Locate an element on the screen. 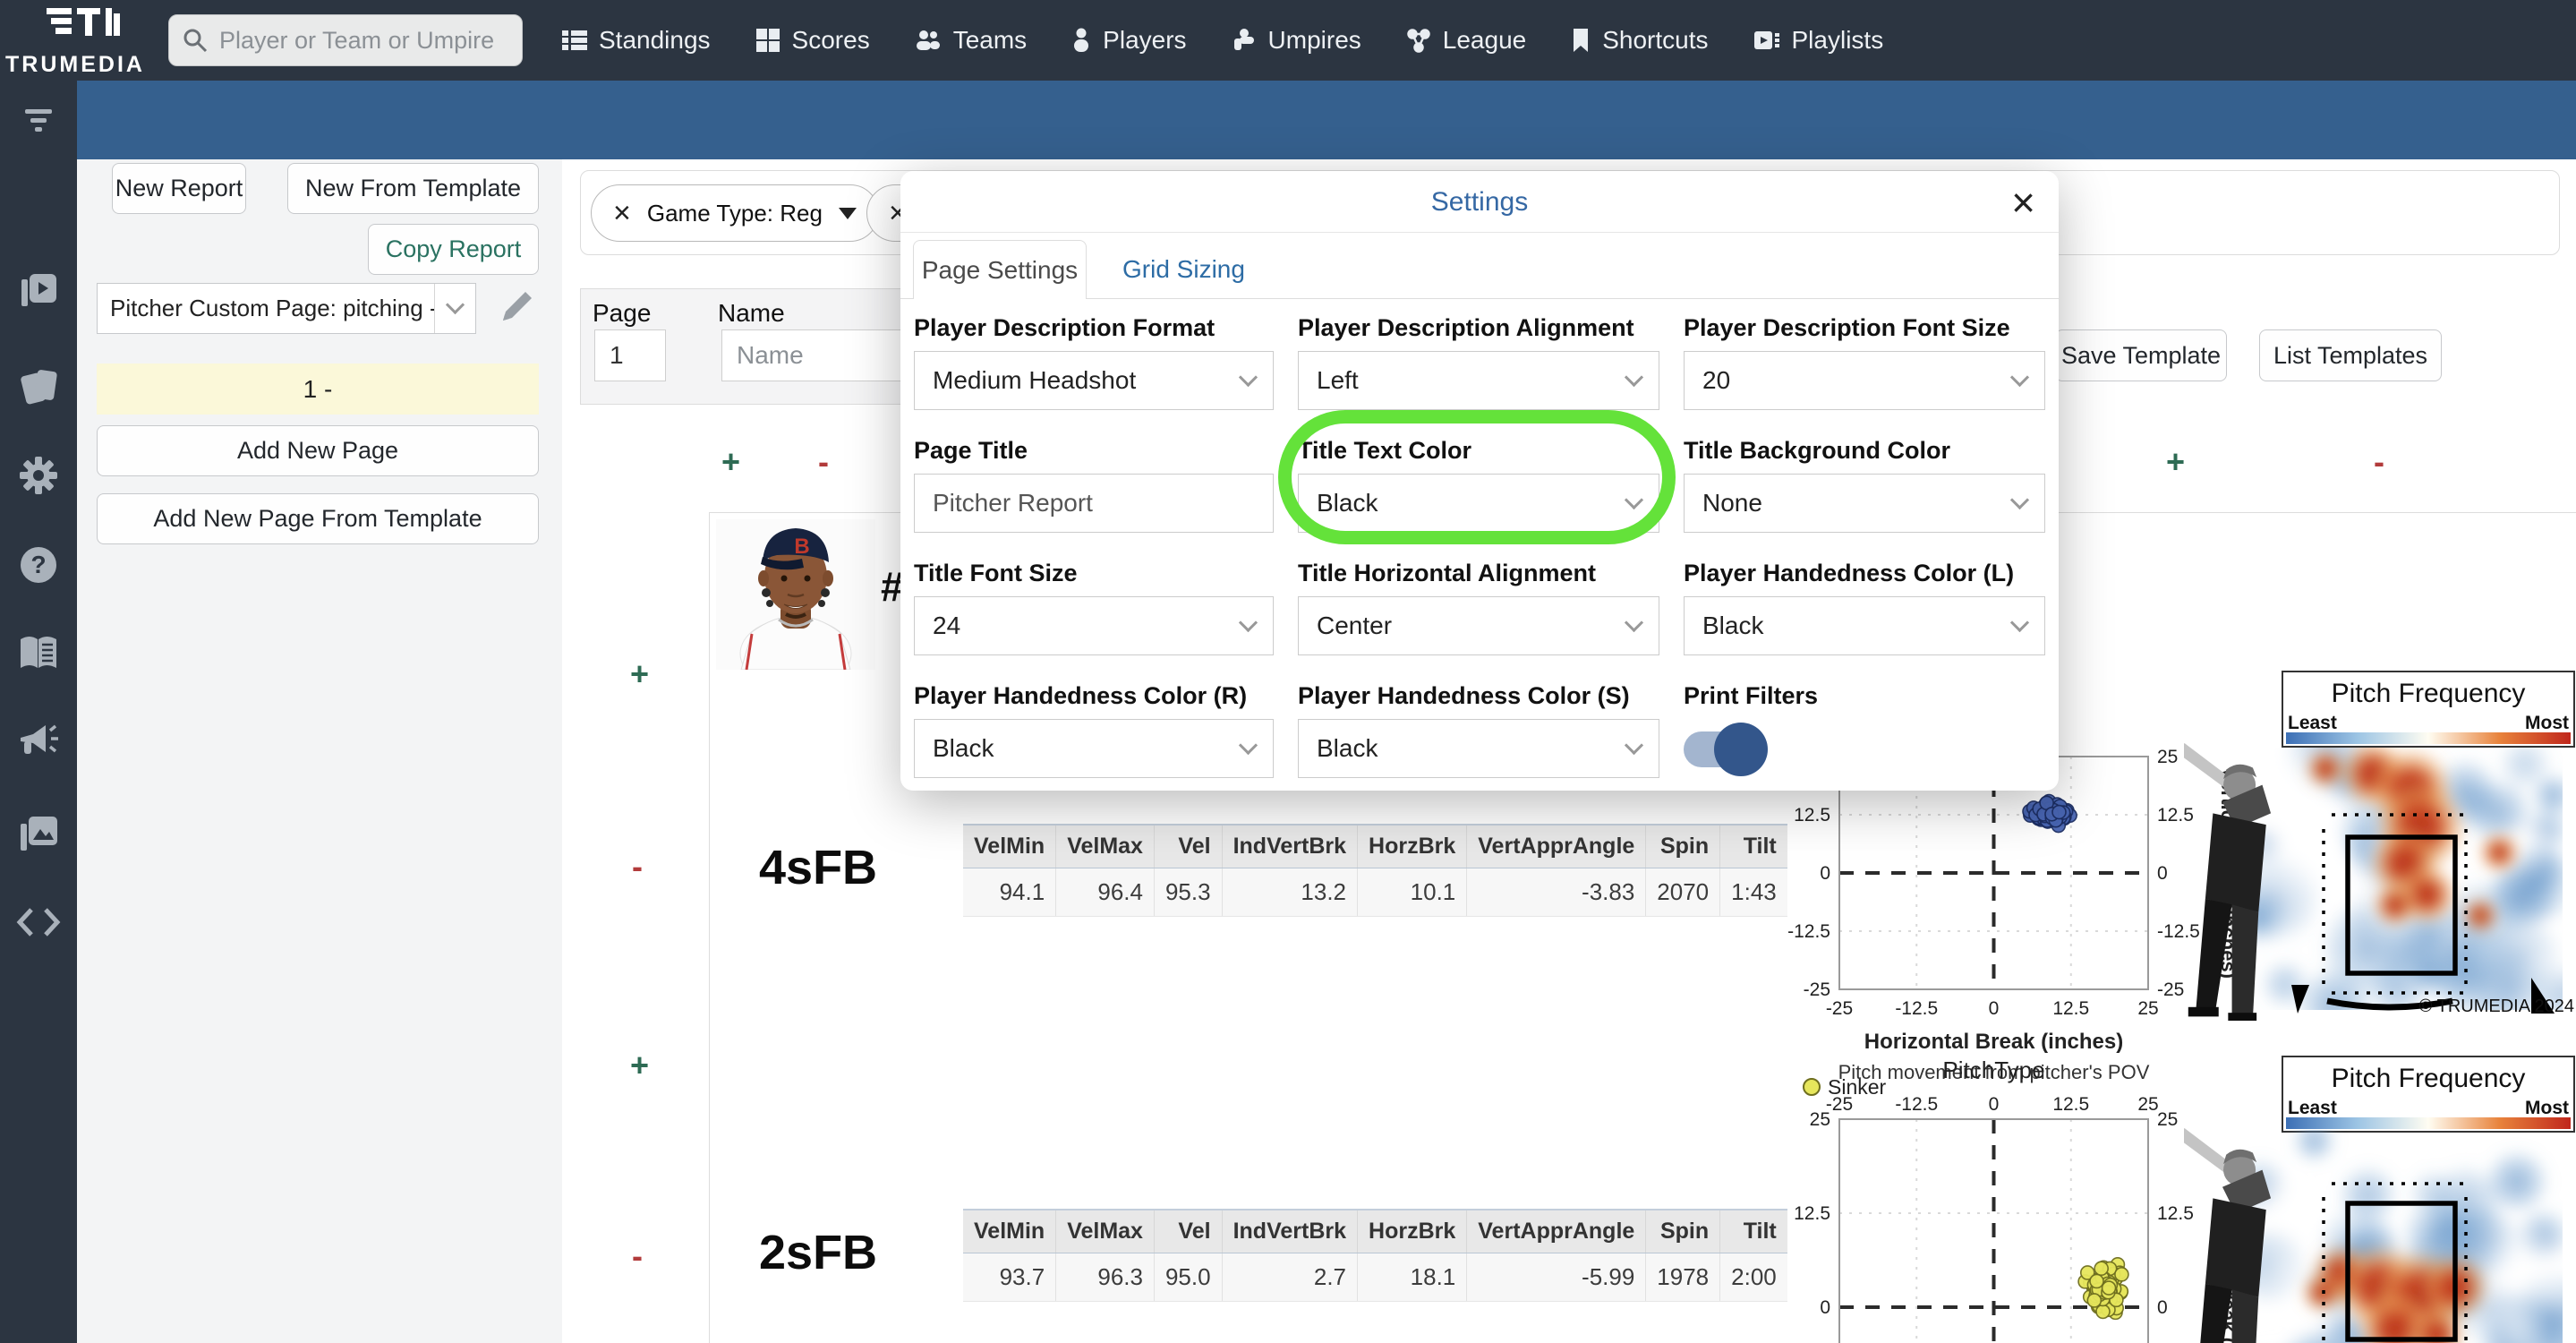 The width and height of the screenshot is (2576, 1343). select-value: 20 is located at coordinates (1716, 380).